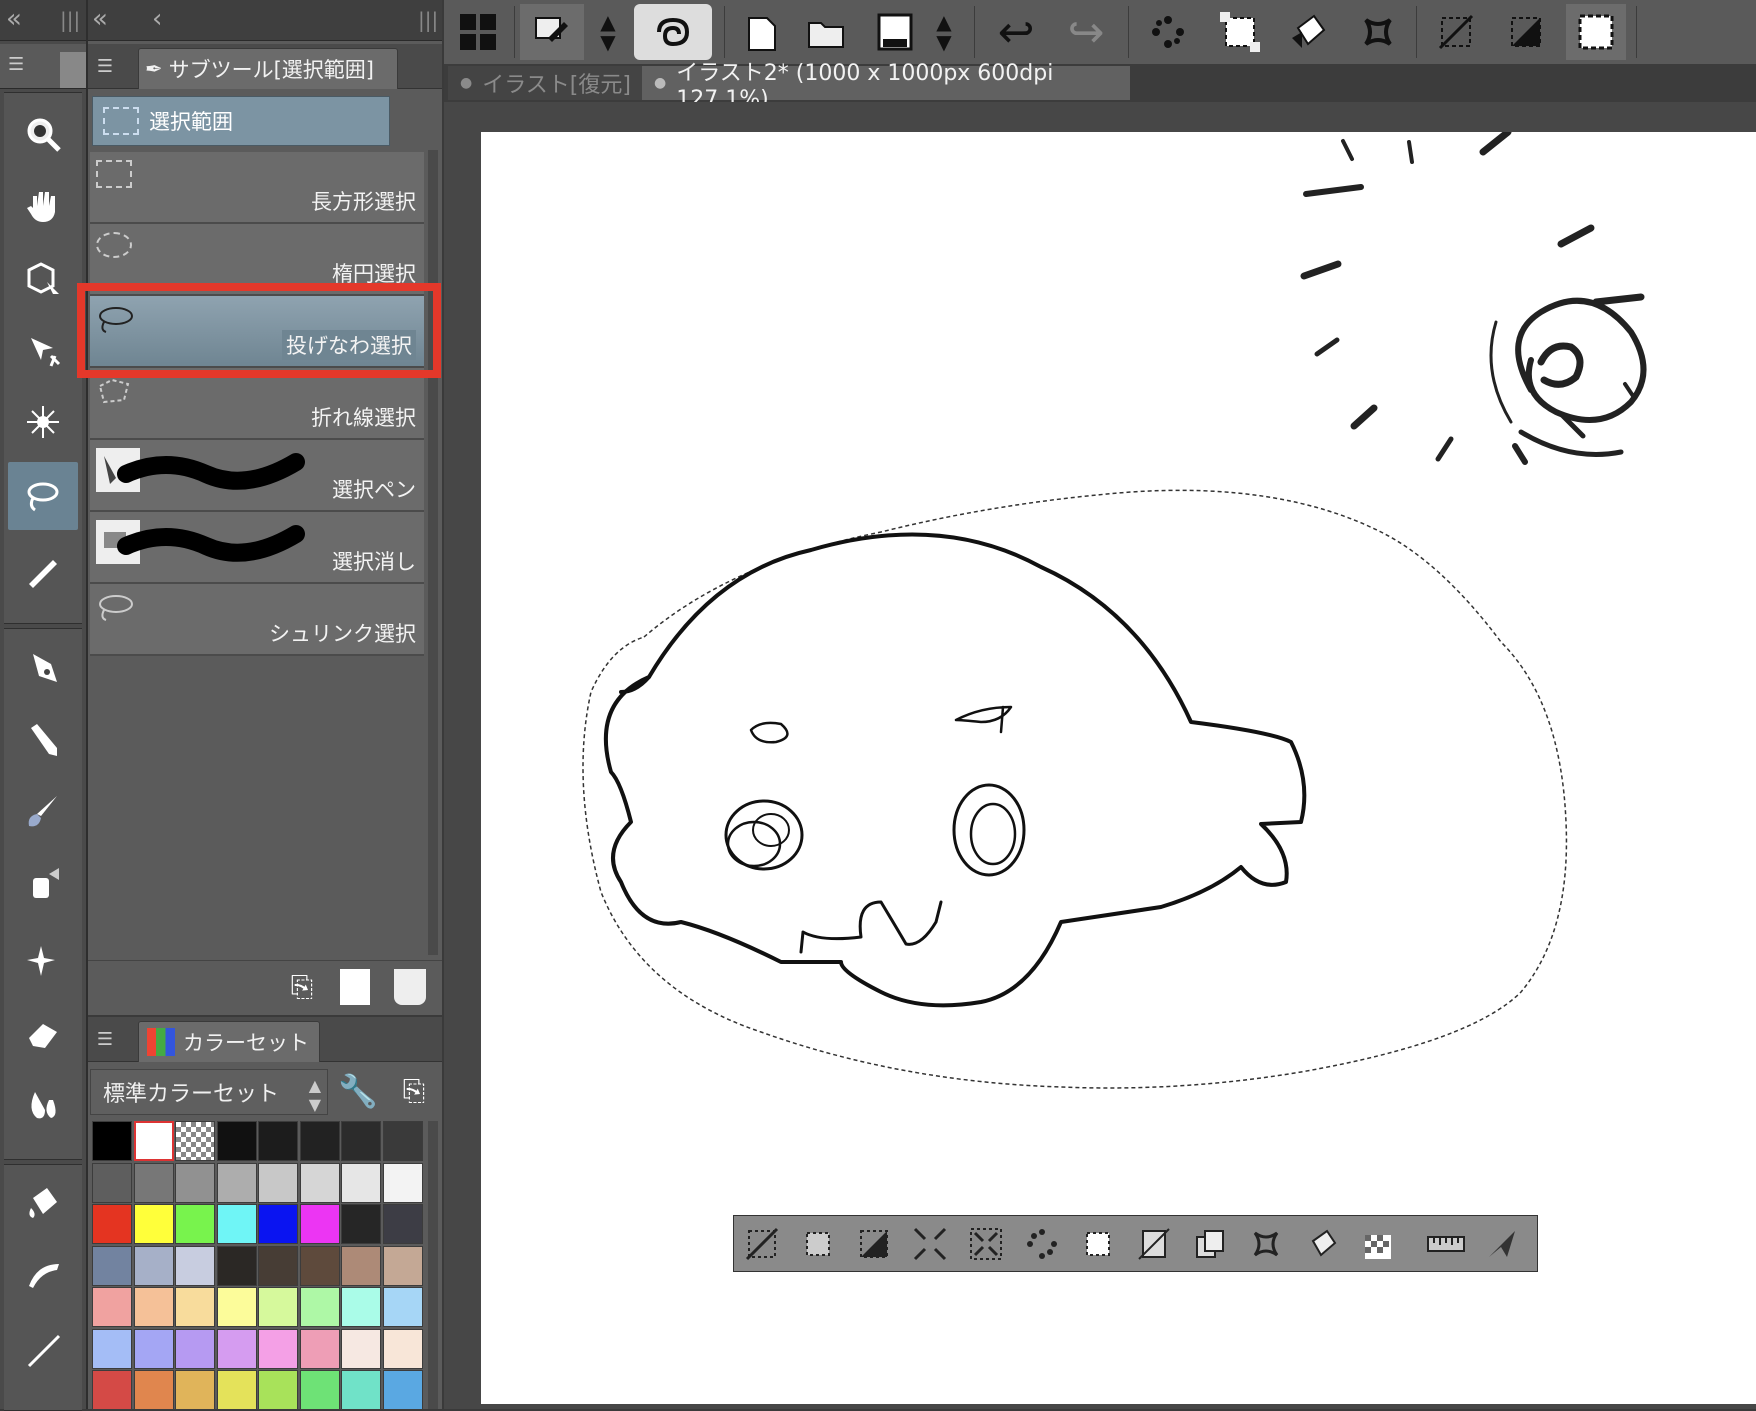 This screenshot has height=1411, width=1756. I want to click on pen-tab-icon, so click(73, 70).